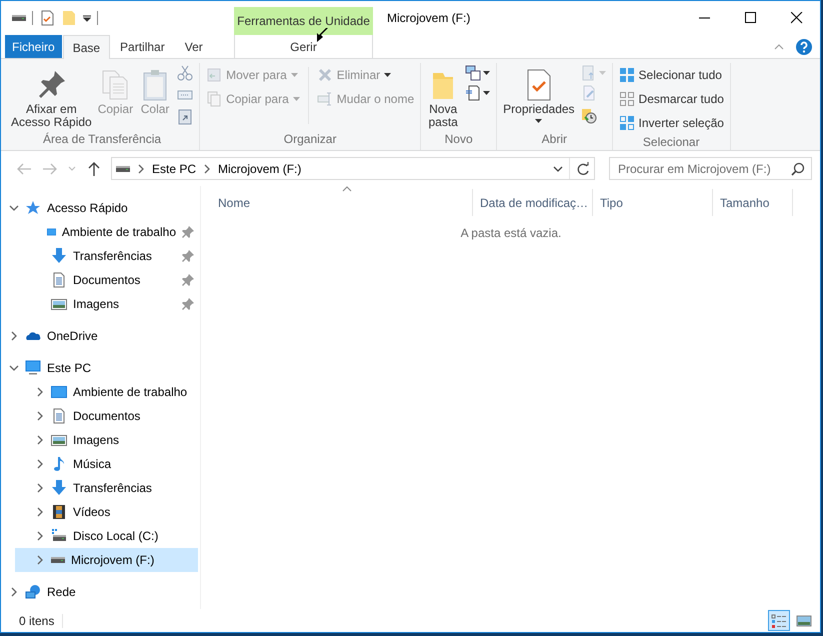 This screenshot has width=823, height=636. I want to click on refresh-icon, so click(583, 169).